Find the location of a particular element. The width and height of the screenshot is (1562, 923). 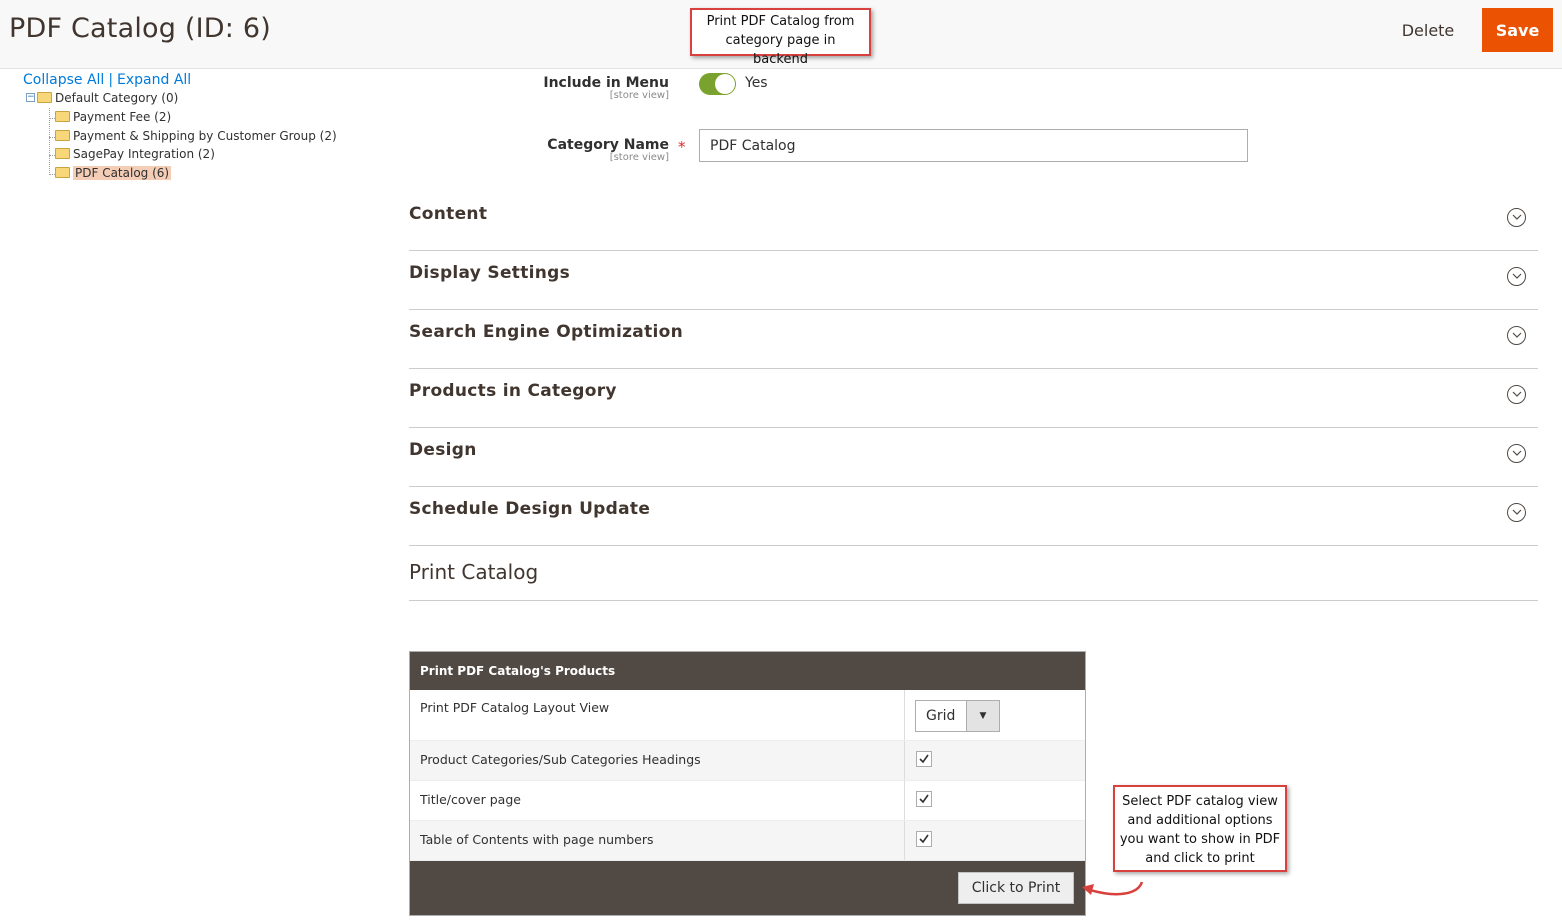

page-title: PDF Catalog (ID: 6) is located at coordinates (140, 28).